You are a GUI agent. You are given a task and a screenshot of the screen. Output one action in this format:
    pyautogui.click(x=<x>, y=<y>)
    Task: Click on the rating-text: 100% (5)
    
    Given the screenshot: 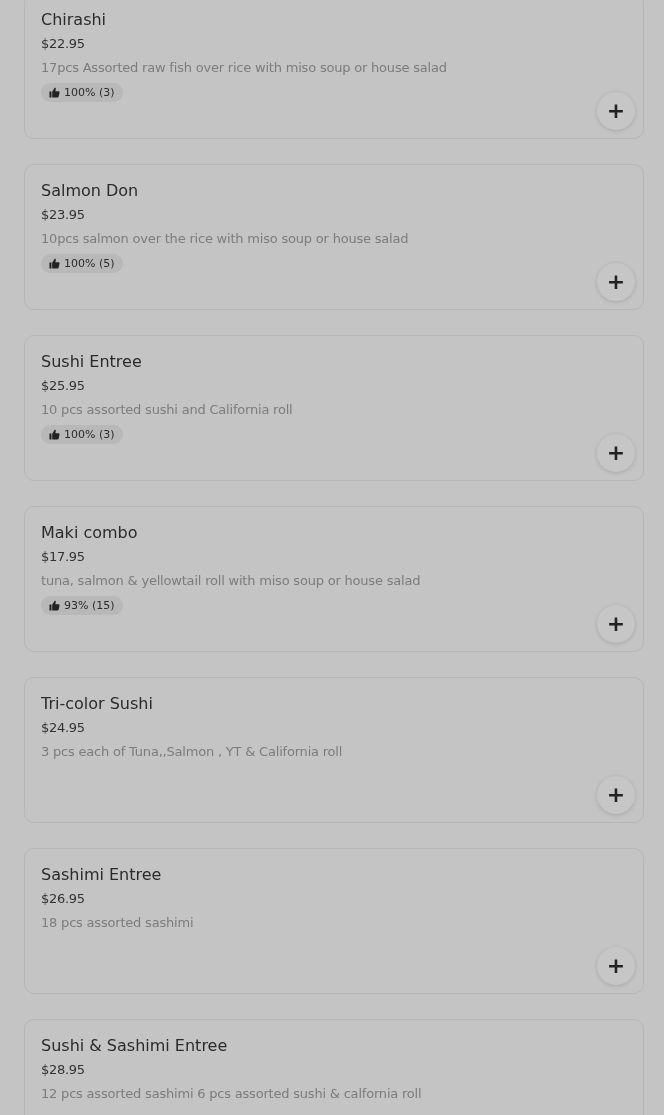 What is the action you would take?
    pyautogui.click(x=89, y=263)
    